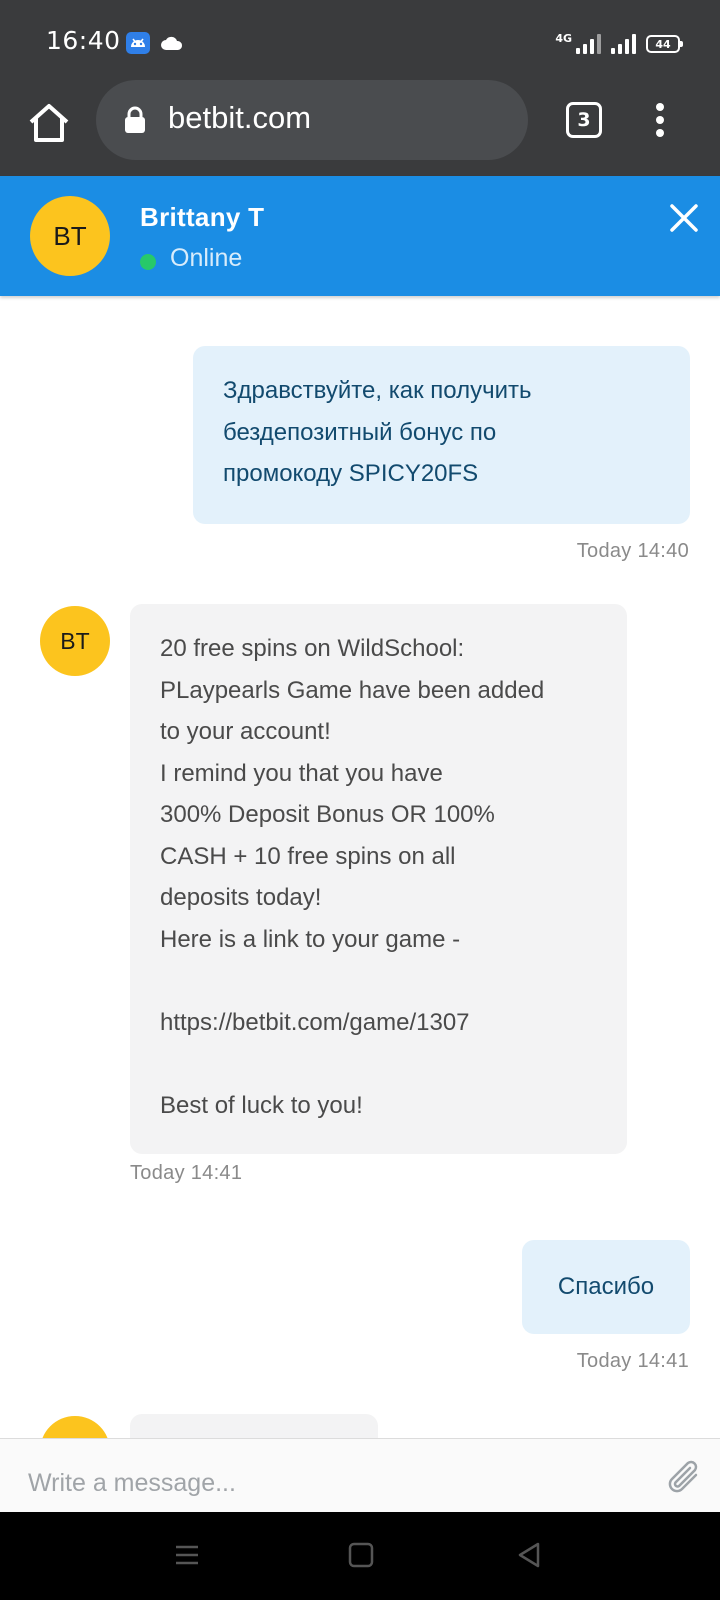 This screenshot has width=720, height=1600. Describe the element at coordinates (148, 262) in the screenshot. I see `online-status-dot` at that location.